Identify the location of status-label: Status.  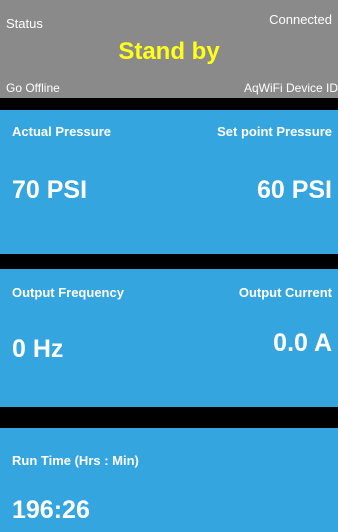
(24, 23).